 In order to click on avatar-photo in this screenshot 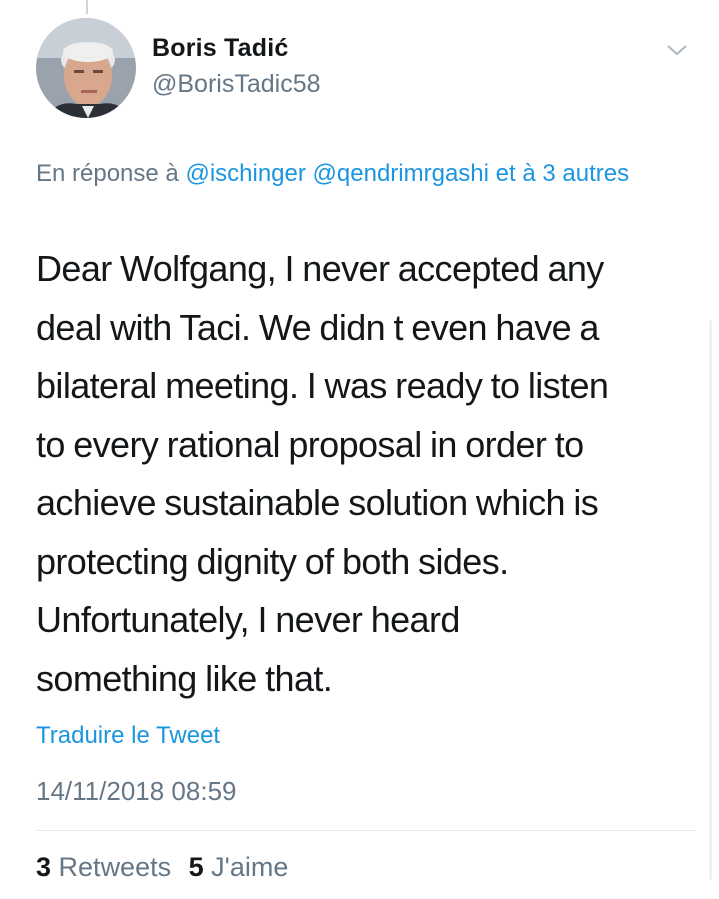, I will do `click(86, 68)`.